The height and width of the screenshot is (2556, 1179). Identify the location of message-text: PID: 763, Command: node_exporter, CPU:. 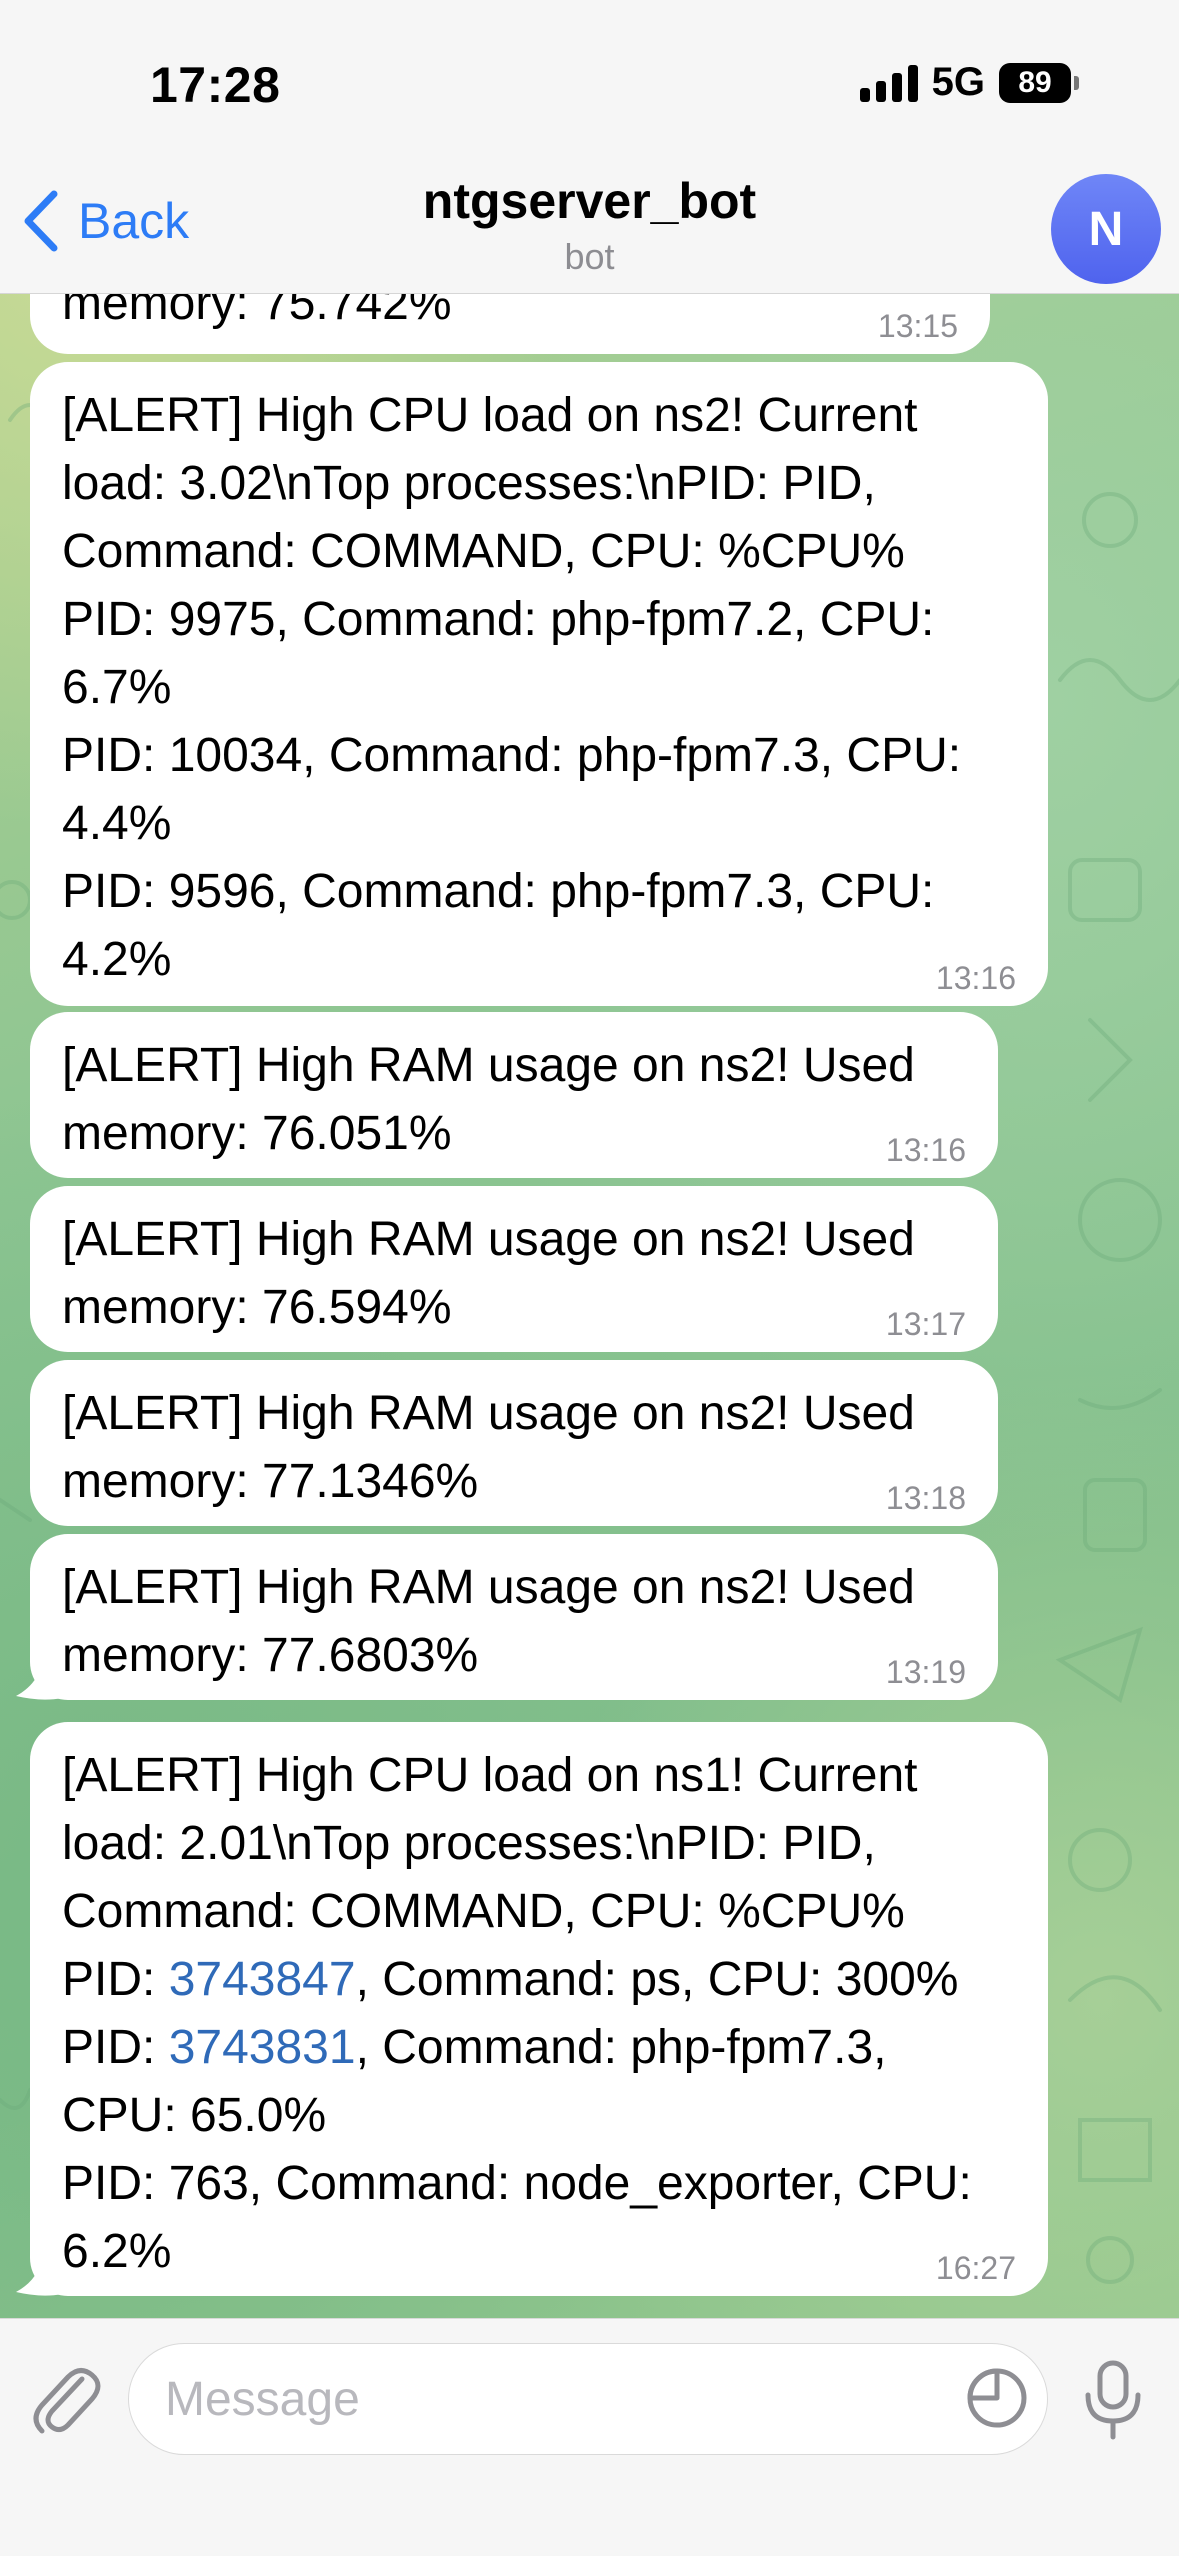
(517, 2183).